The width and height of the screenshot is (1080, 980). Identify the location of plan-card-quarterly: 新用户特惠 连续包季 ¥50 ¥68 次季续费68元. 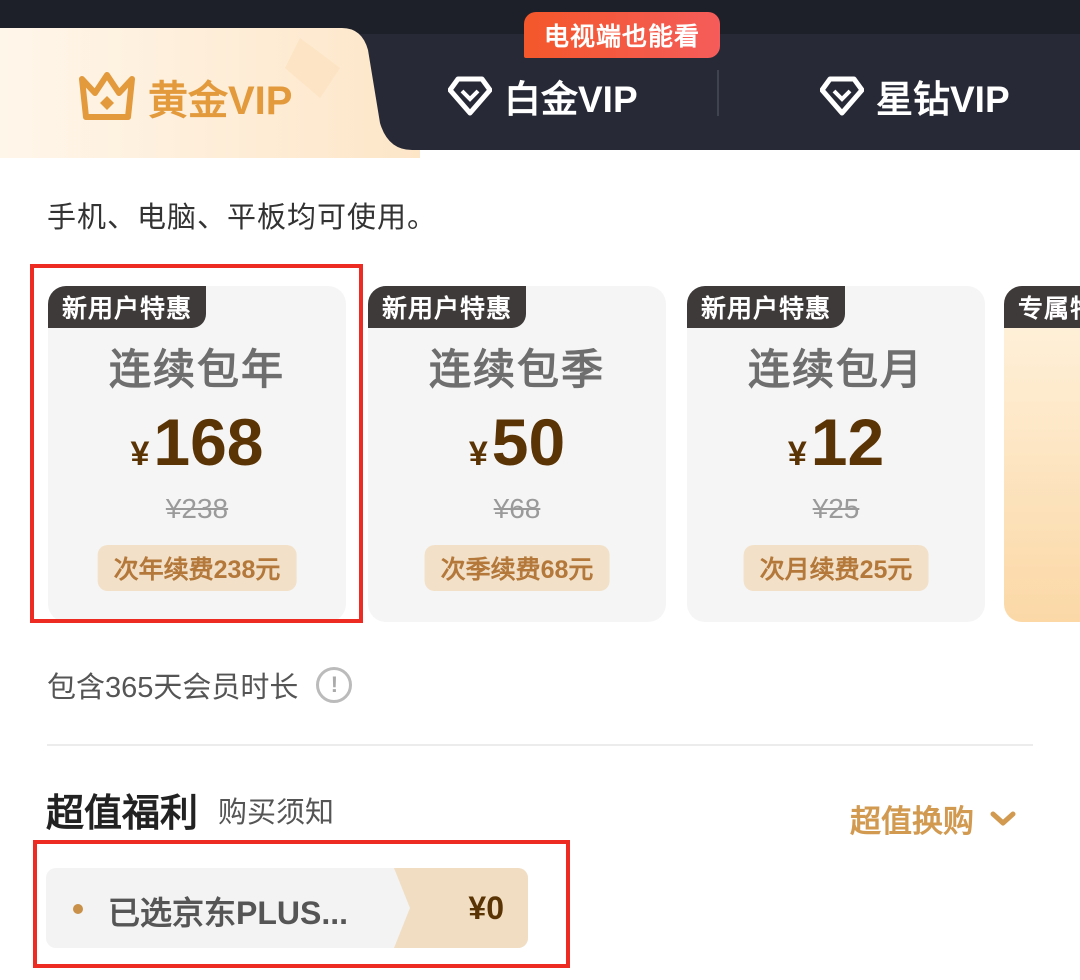
(517, 454).